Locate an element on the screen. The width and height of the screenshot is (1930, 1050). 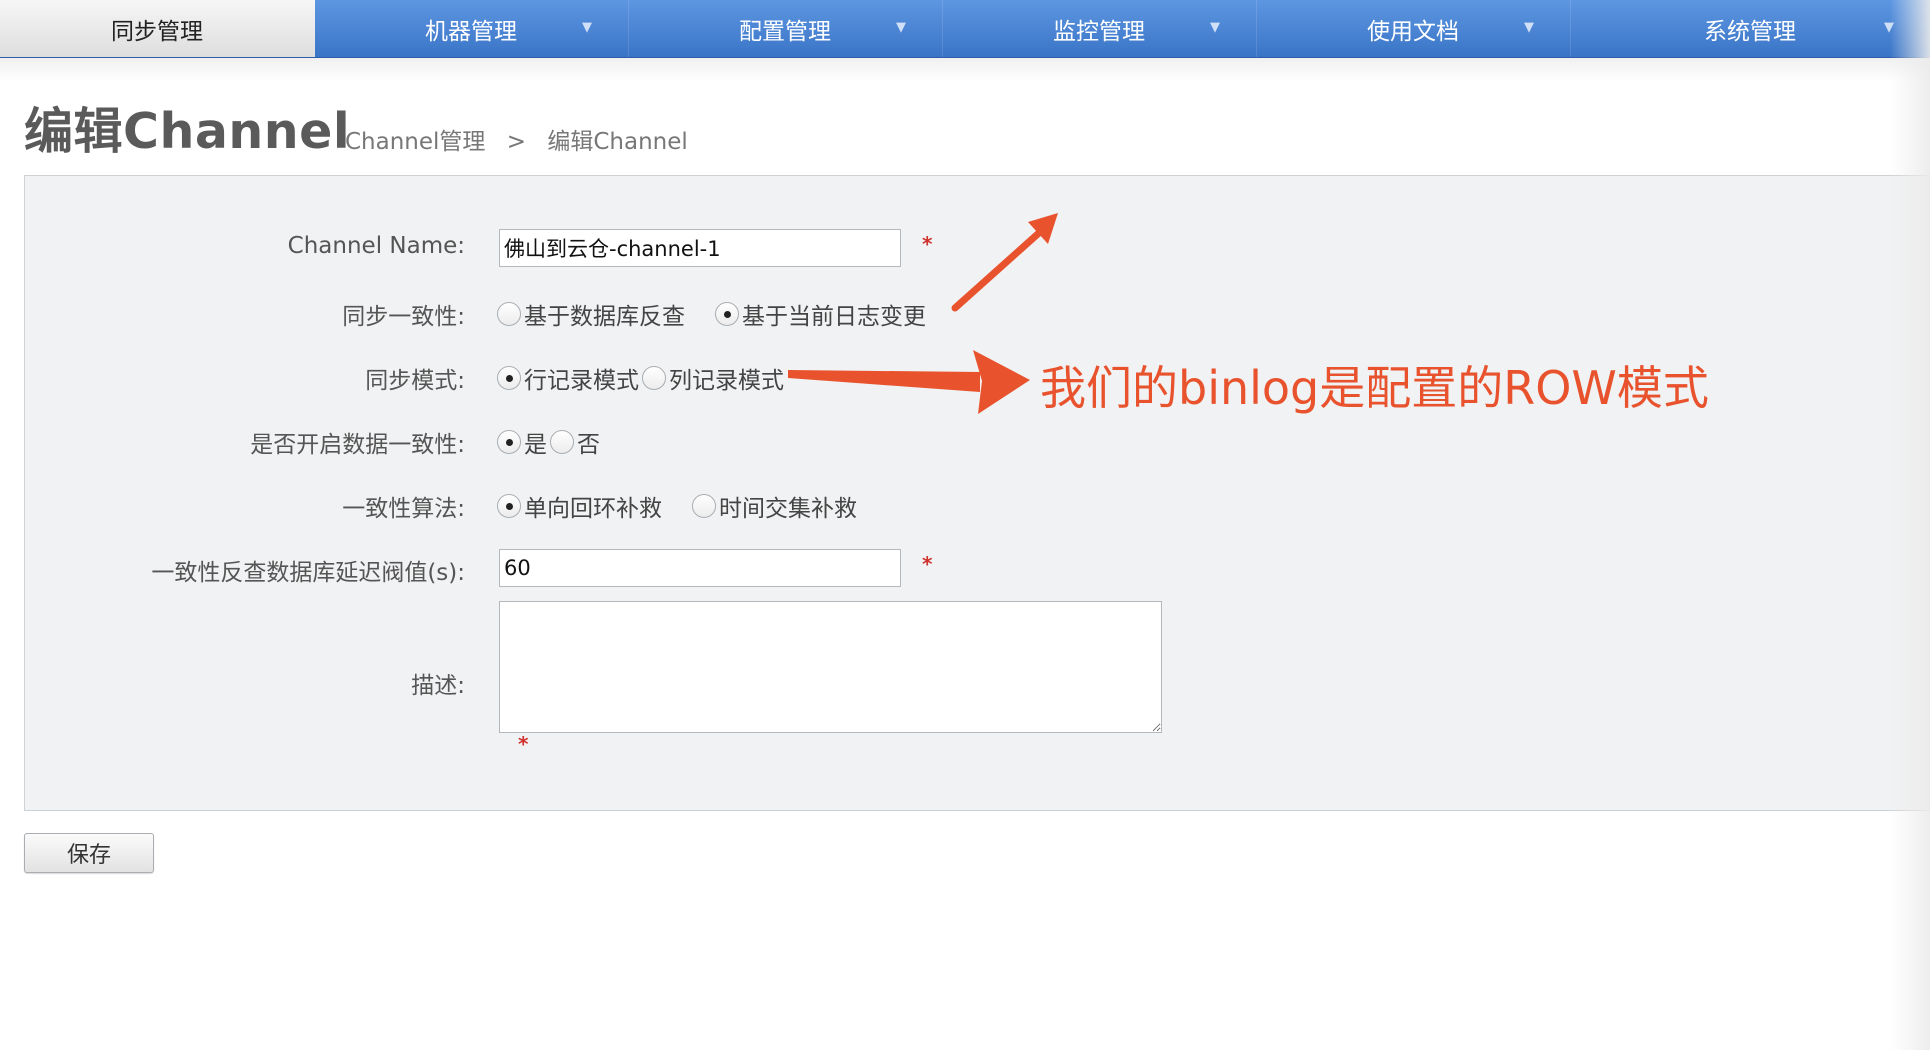
nav-item-machine-management: 机器管理 ▼ is located at coordinates (471, 28).